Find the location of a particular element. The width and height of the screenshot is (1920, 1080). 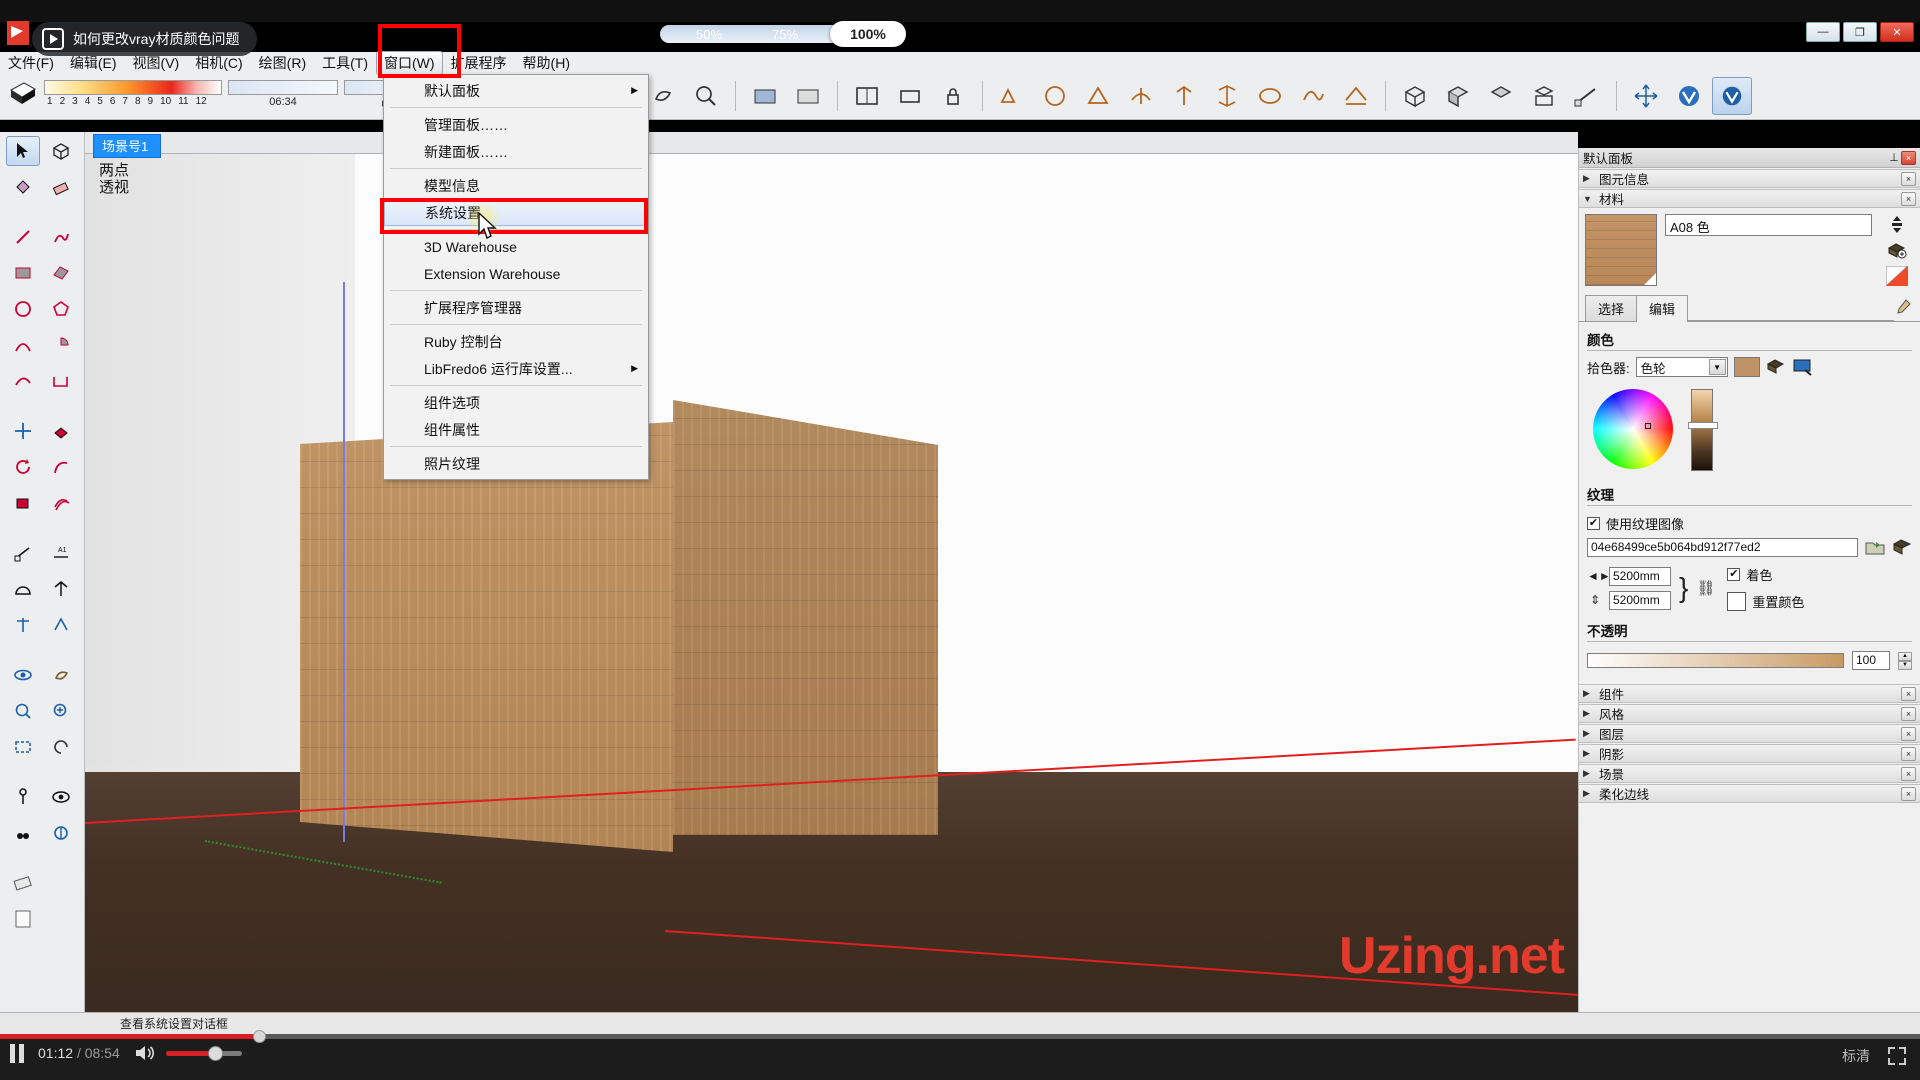

match-screen-color-icon is located at coordinates (1803, 367).